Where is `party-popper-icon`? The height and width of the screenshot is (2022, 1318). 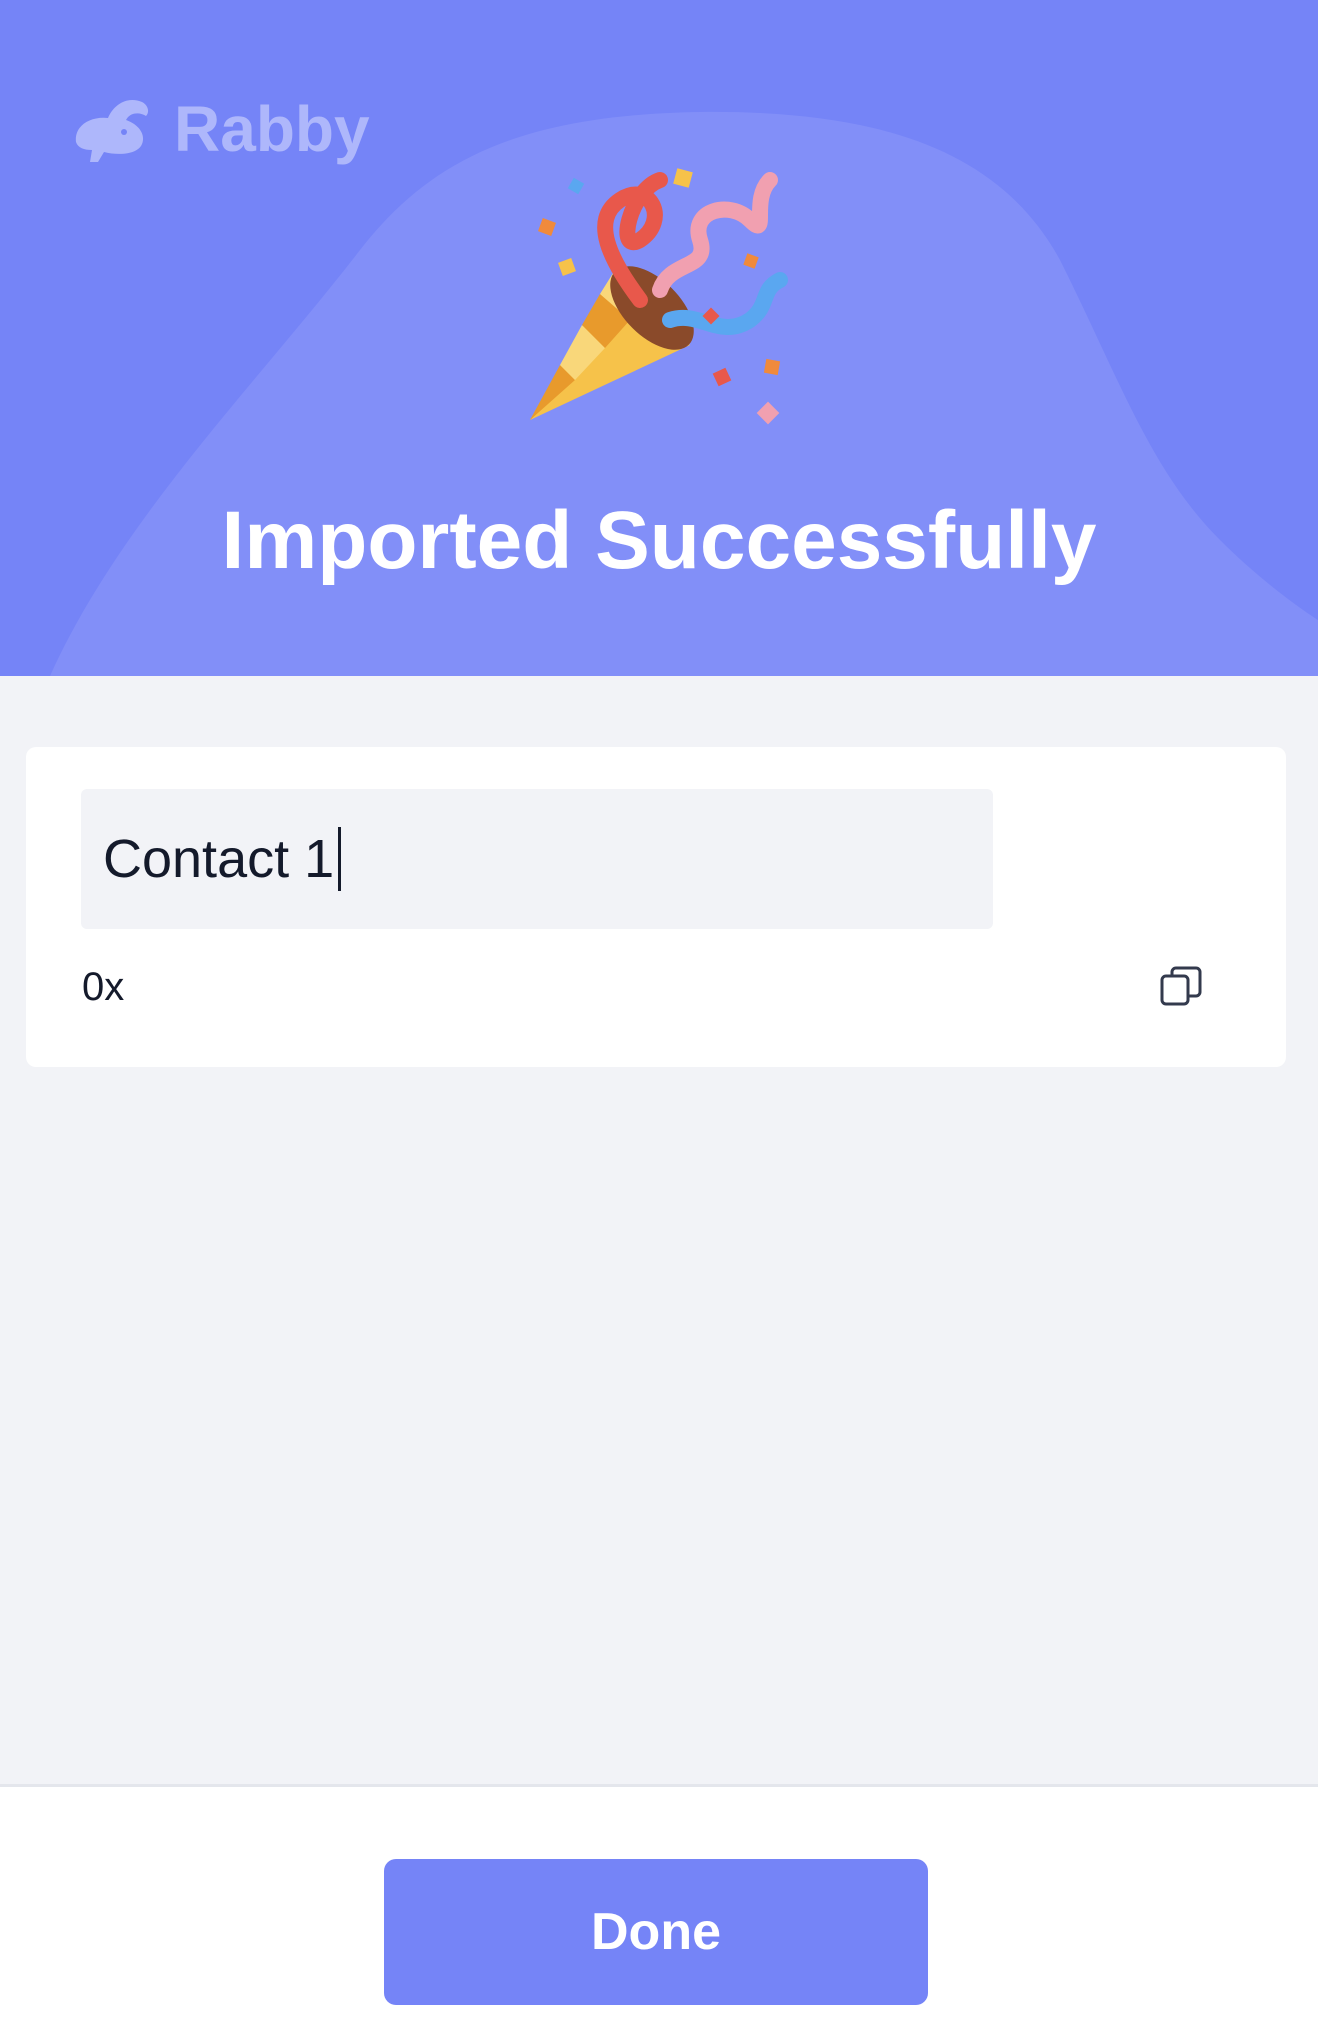
party-popper-icon is located at coordinates (659, 296).